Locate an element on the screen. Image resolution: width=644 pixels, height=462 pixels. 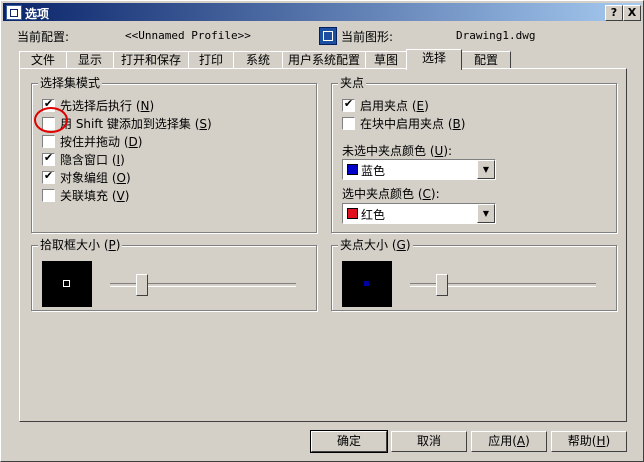
tab-selection: 选择 is located at coordinates (434, 59).